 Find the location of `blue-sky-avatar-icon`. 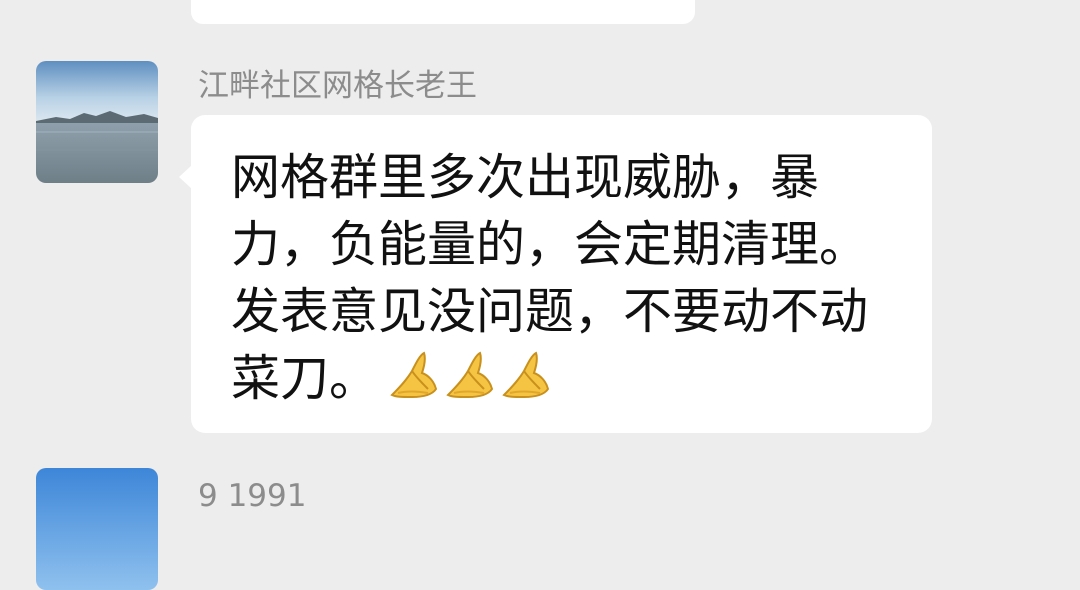

blue-sky-avatar-icon is located at coordinates (97, 529).